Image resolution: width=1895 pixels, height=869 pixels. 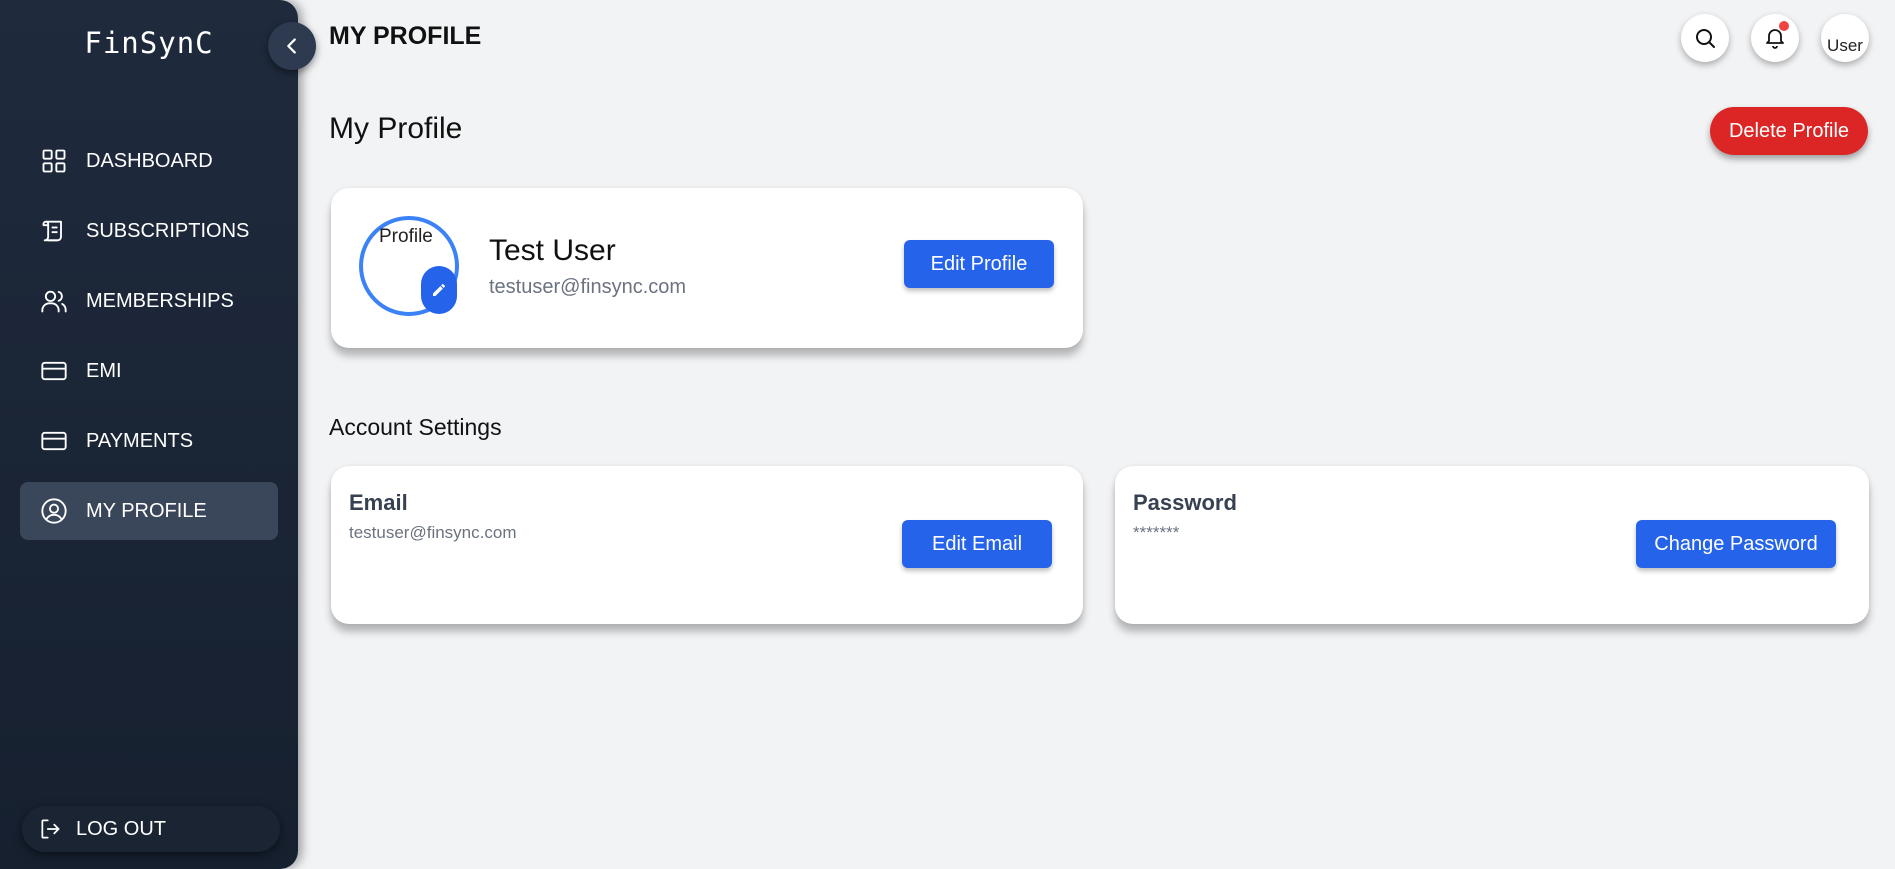 What do you see at coordinates (54, 161) in the screenshot?
I see `grid-icon` at bounding box center [54, 161].